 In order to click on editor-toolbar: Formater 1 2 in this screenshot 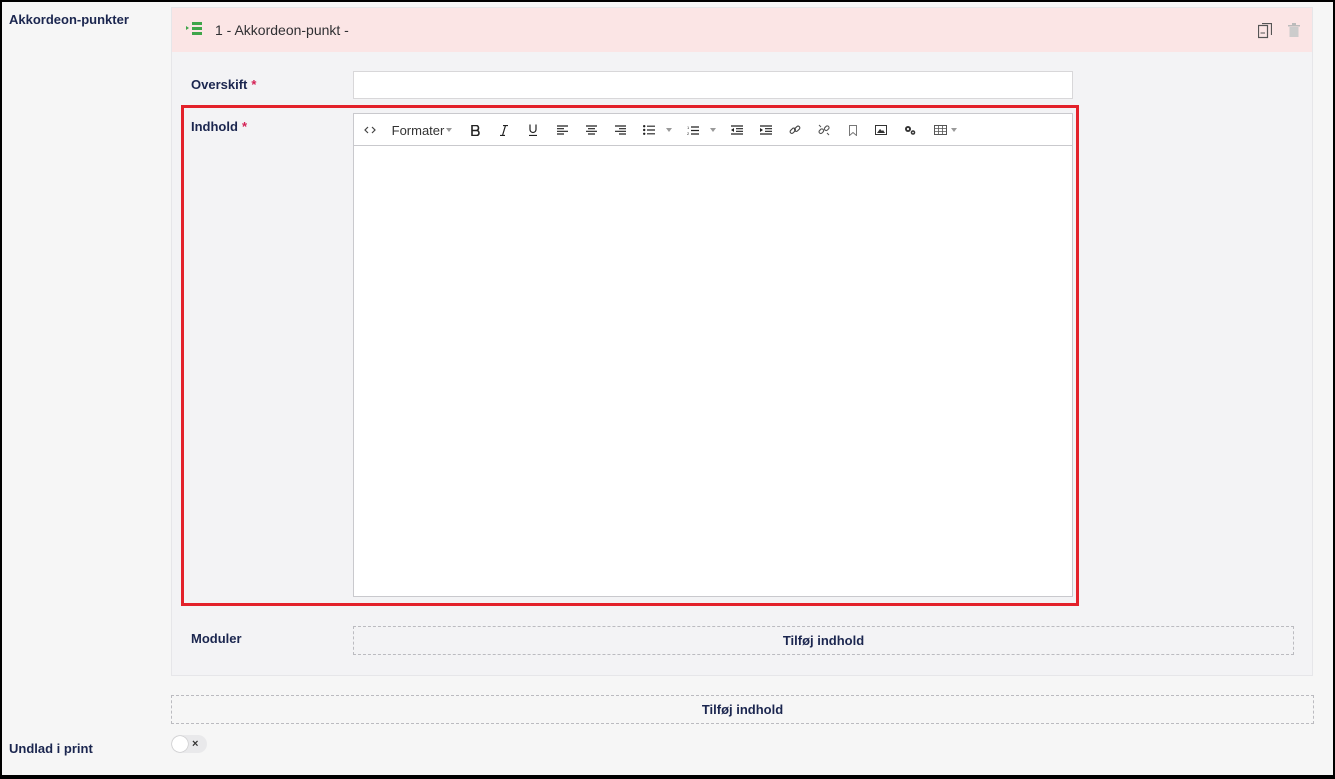, I will do `click(713, 130)`.